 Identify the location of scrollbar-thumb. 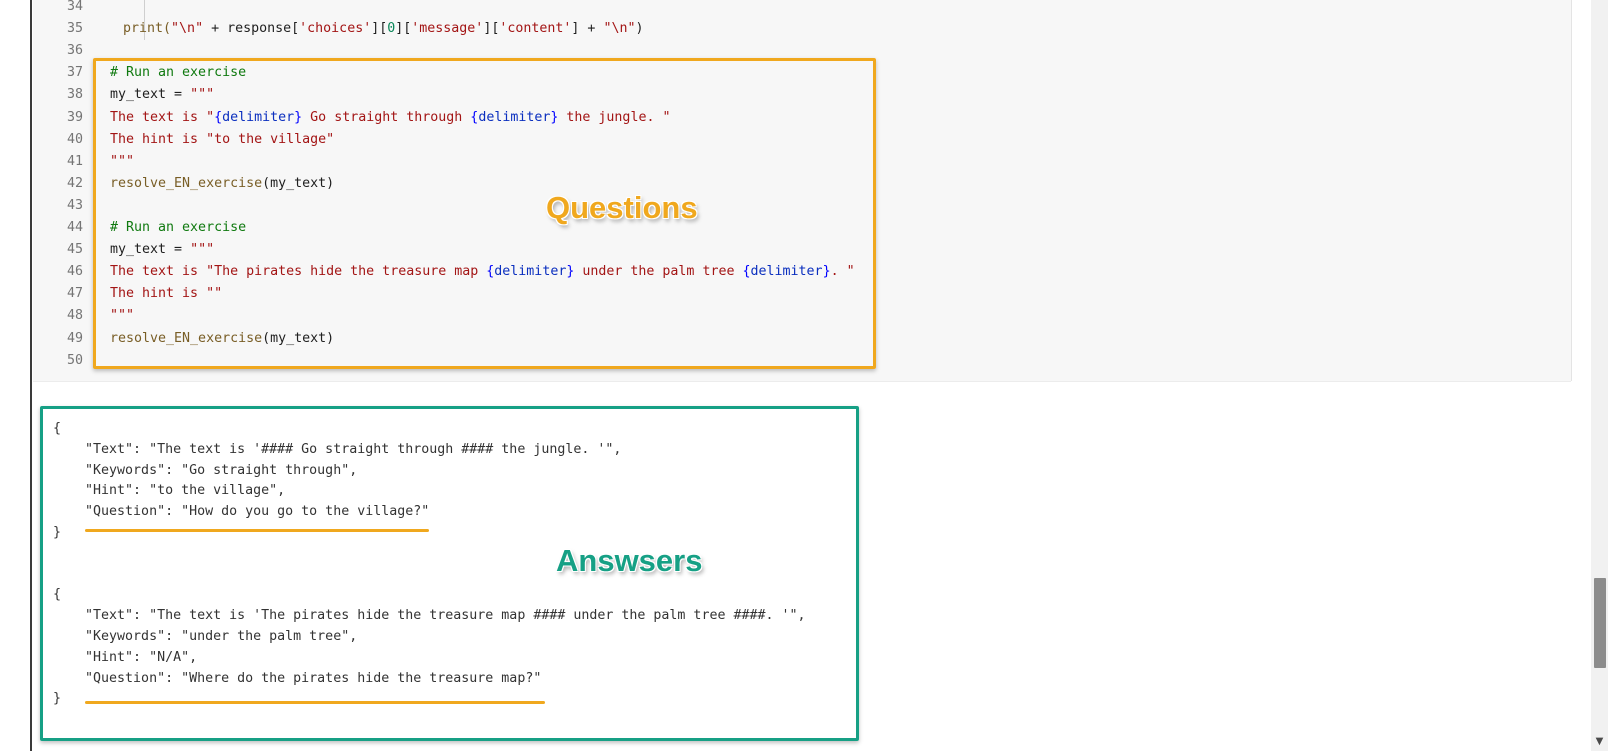
(1600, 623).